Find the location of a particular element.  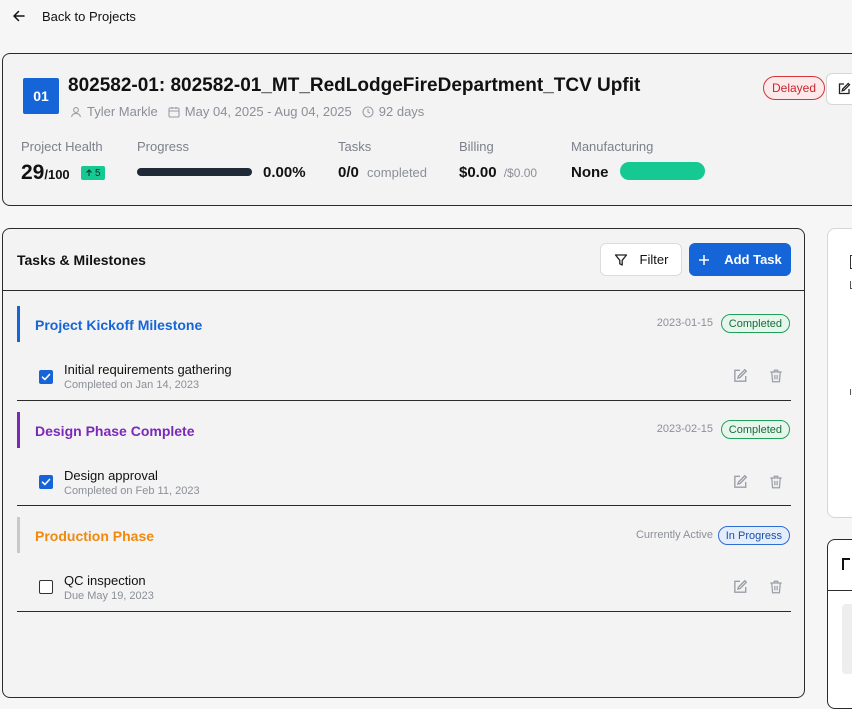

billing-label: Billing is located at coordinates (476, 146).